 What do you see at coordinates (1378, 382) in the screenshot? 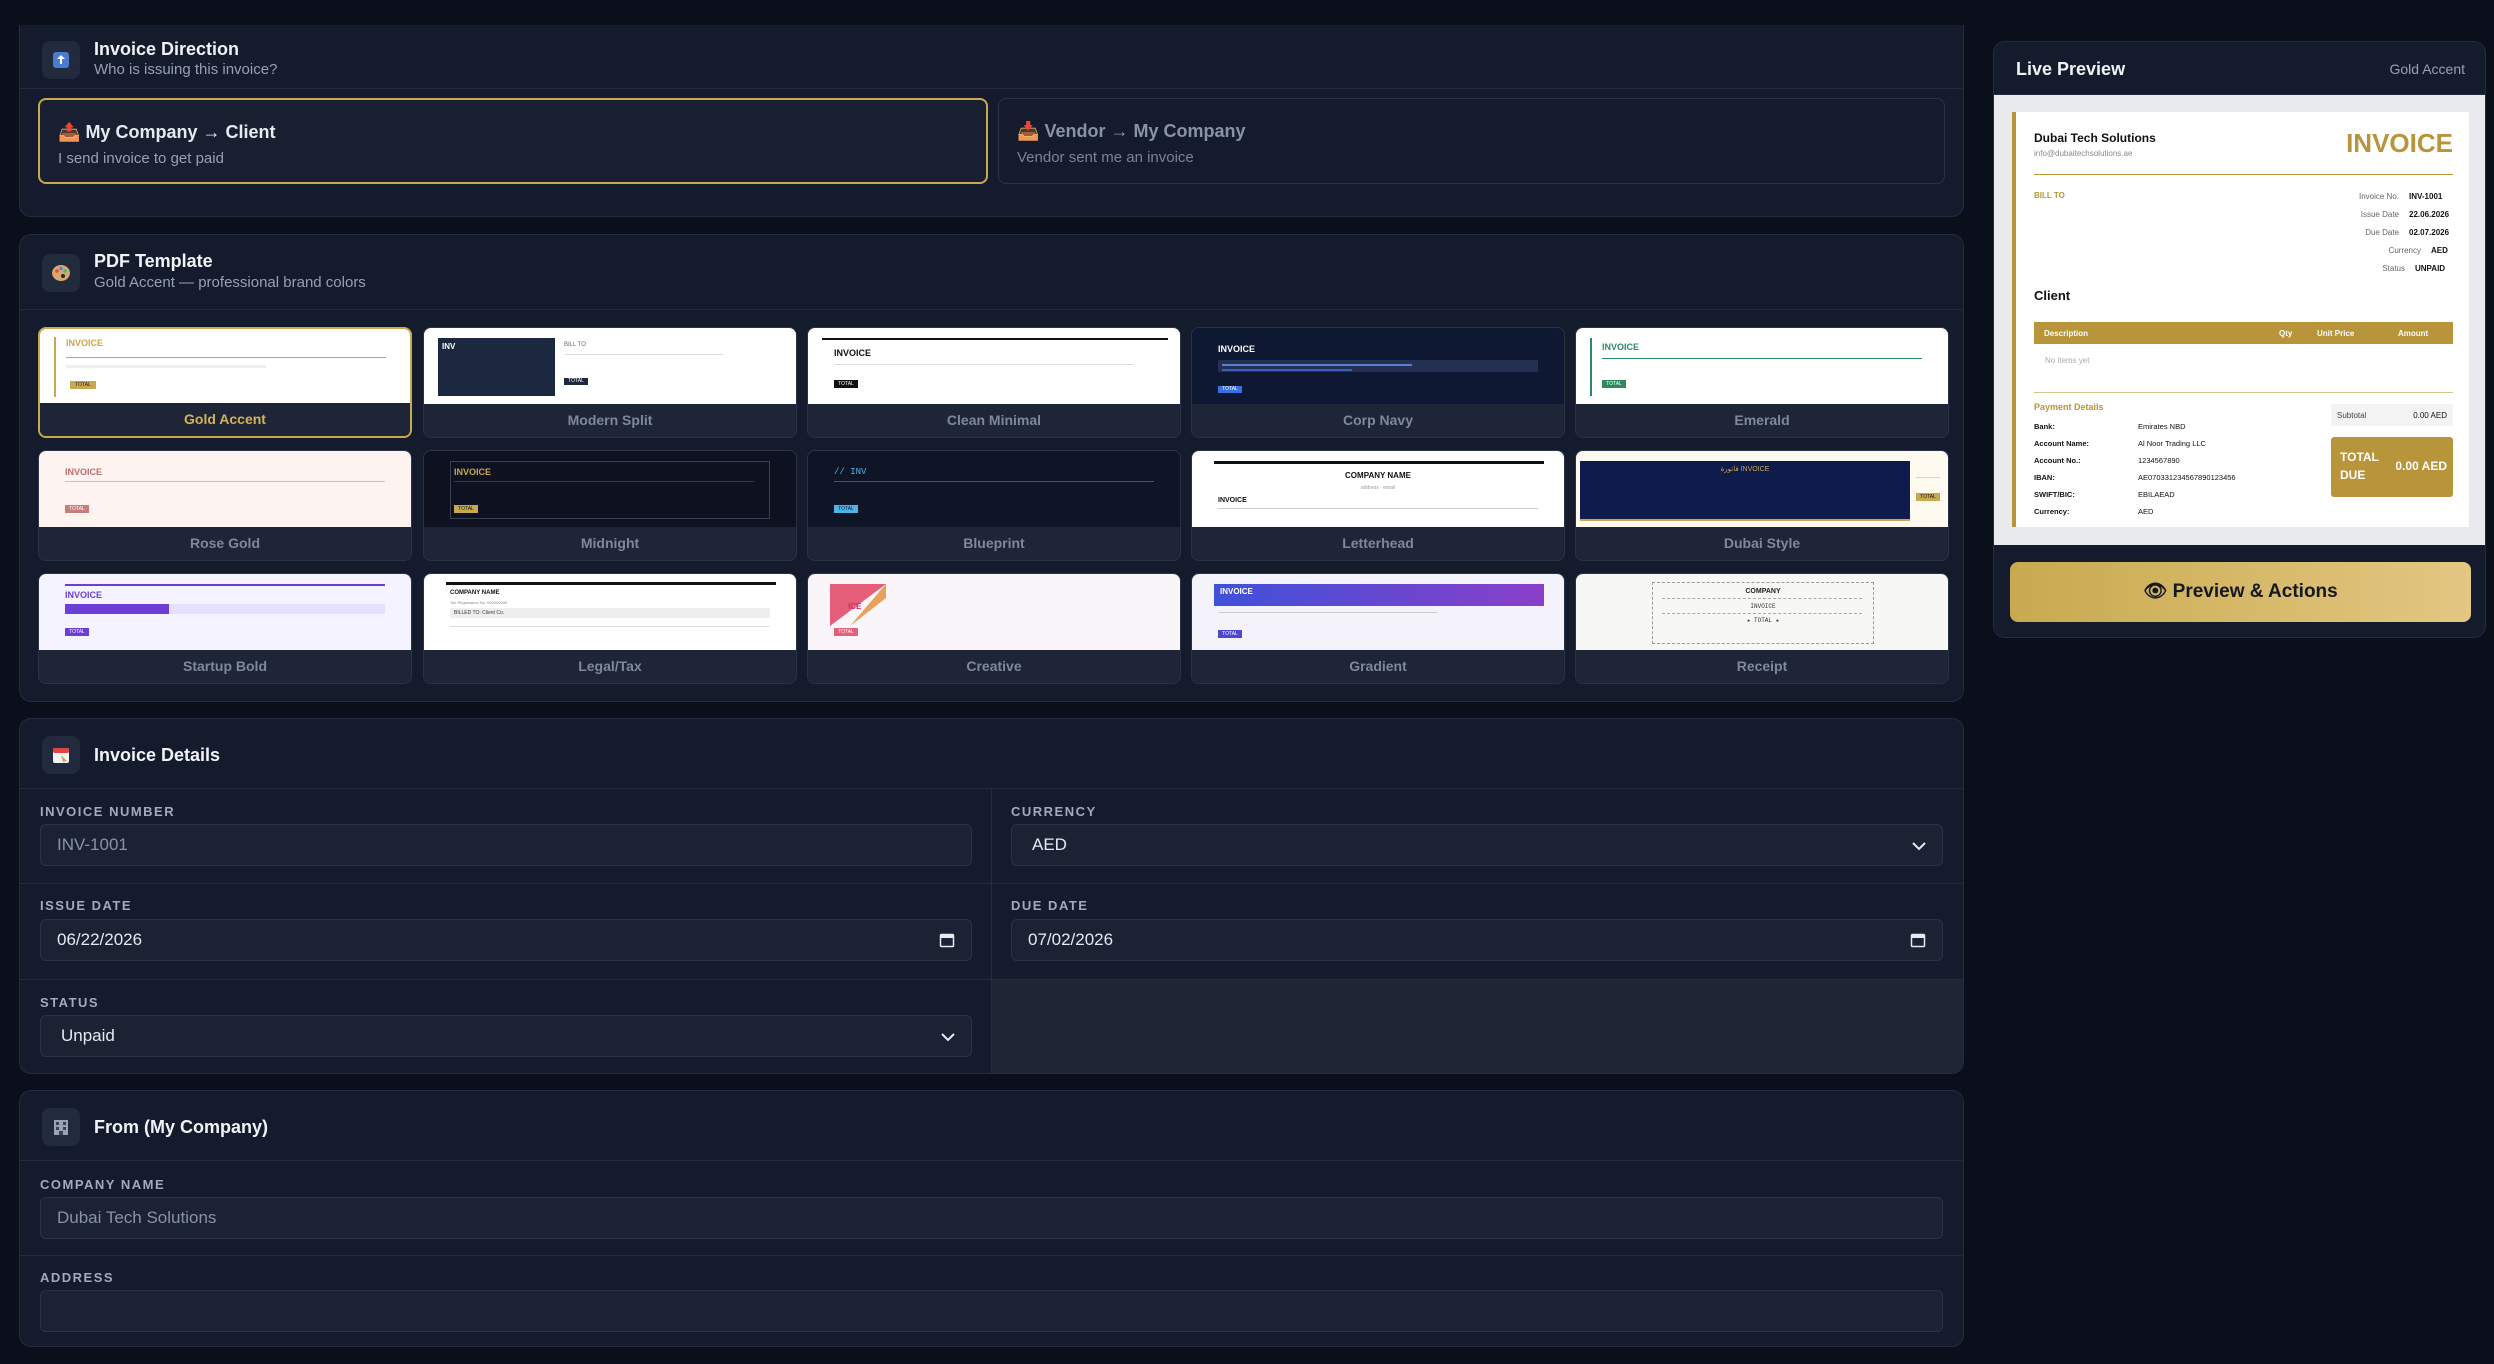
I see `template-corp-navy: INVOICE TOTAL Corp Navy` at bounding box center [1378, 382].